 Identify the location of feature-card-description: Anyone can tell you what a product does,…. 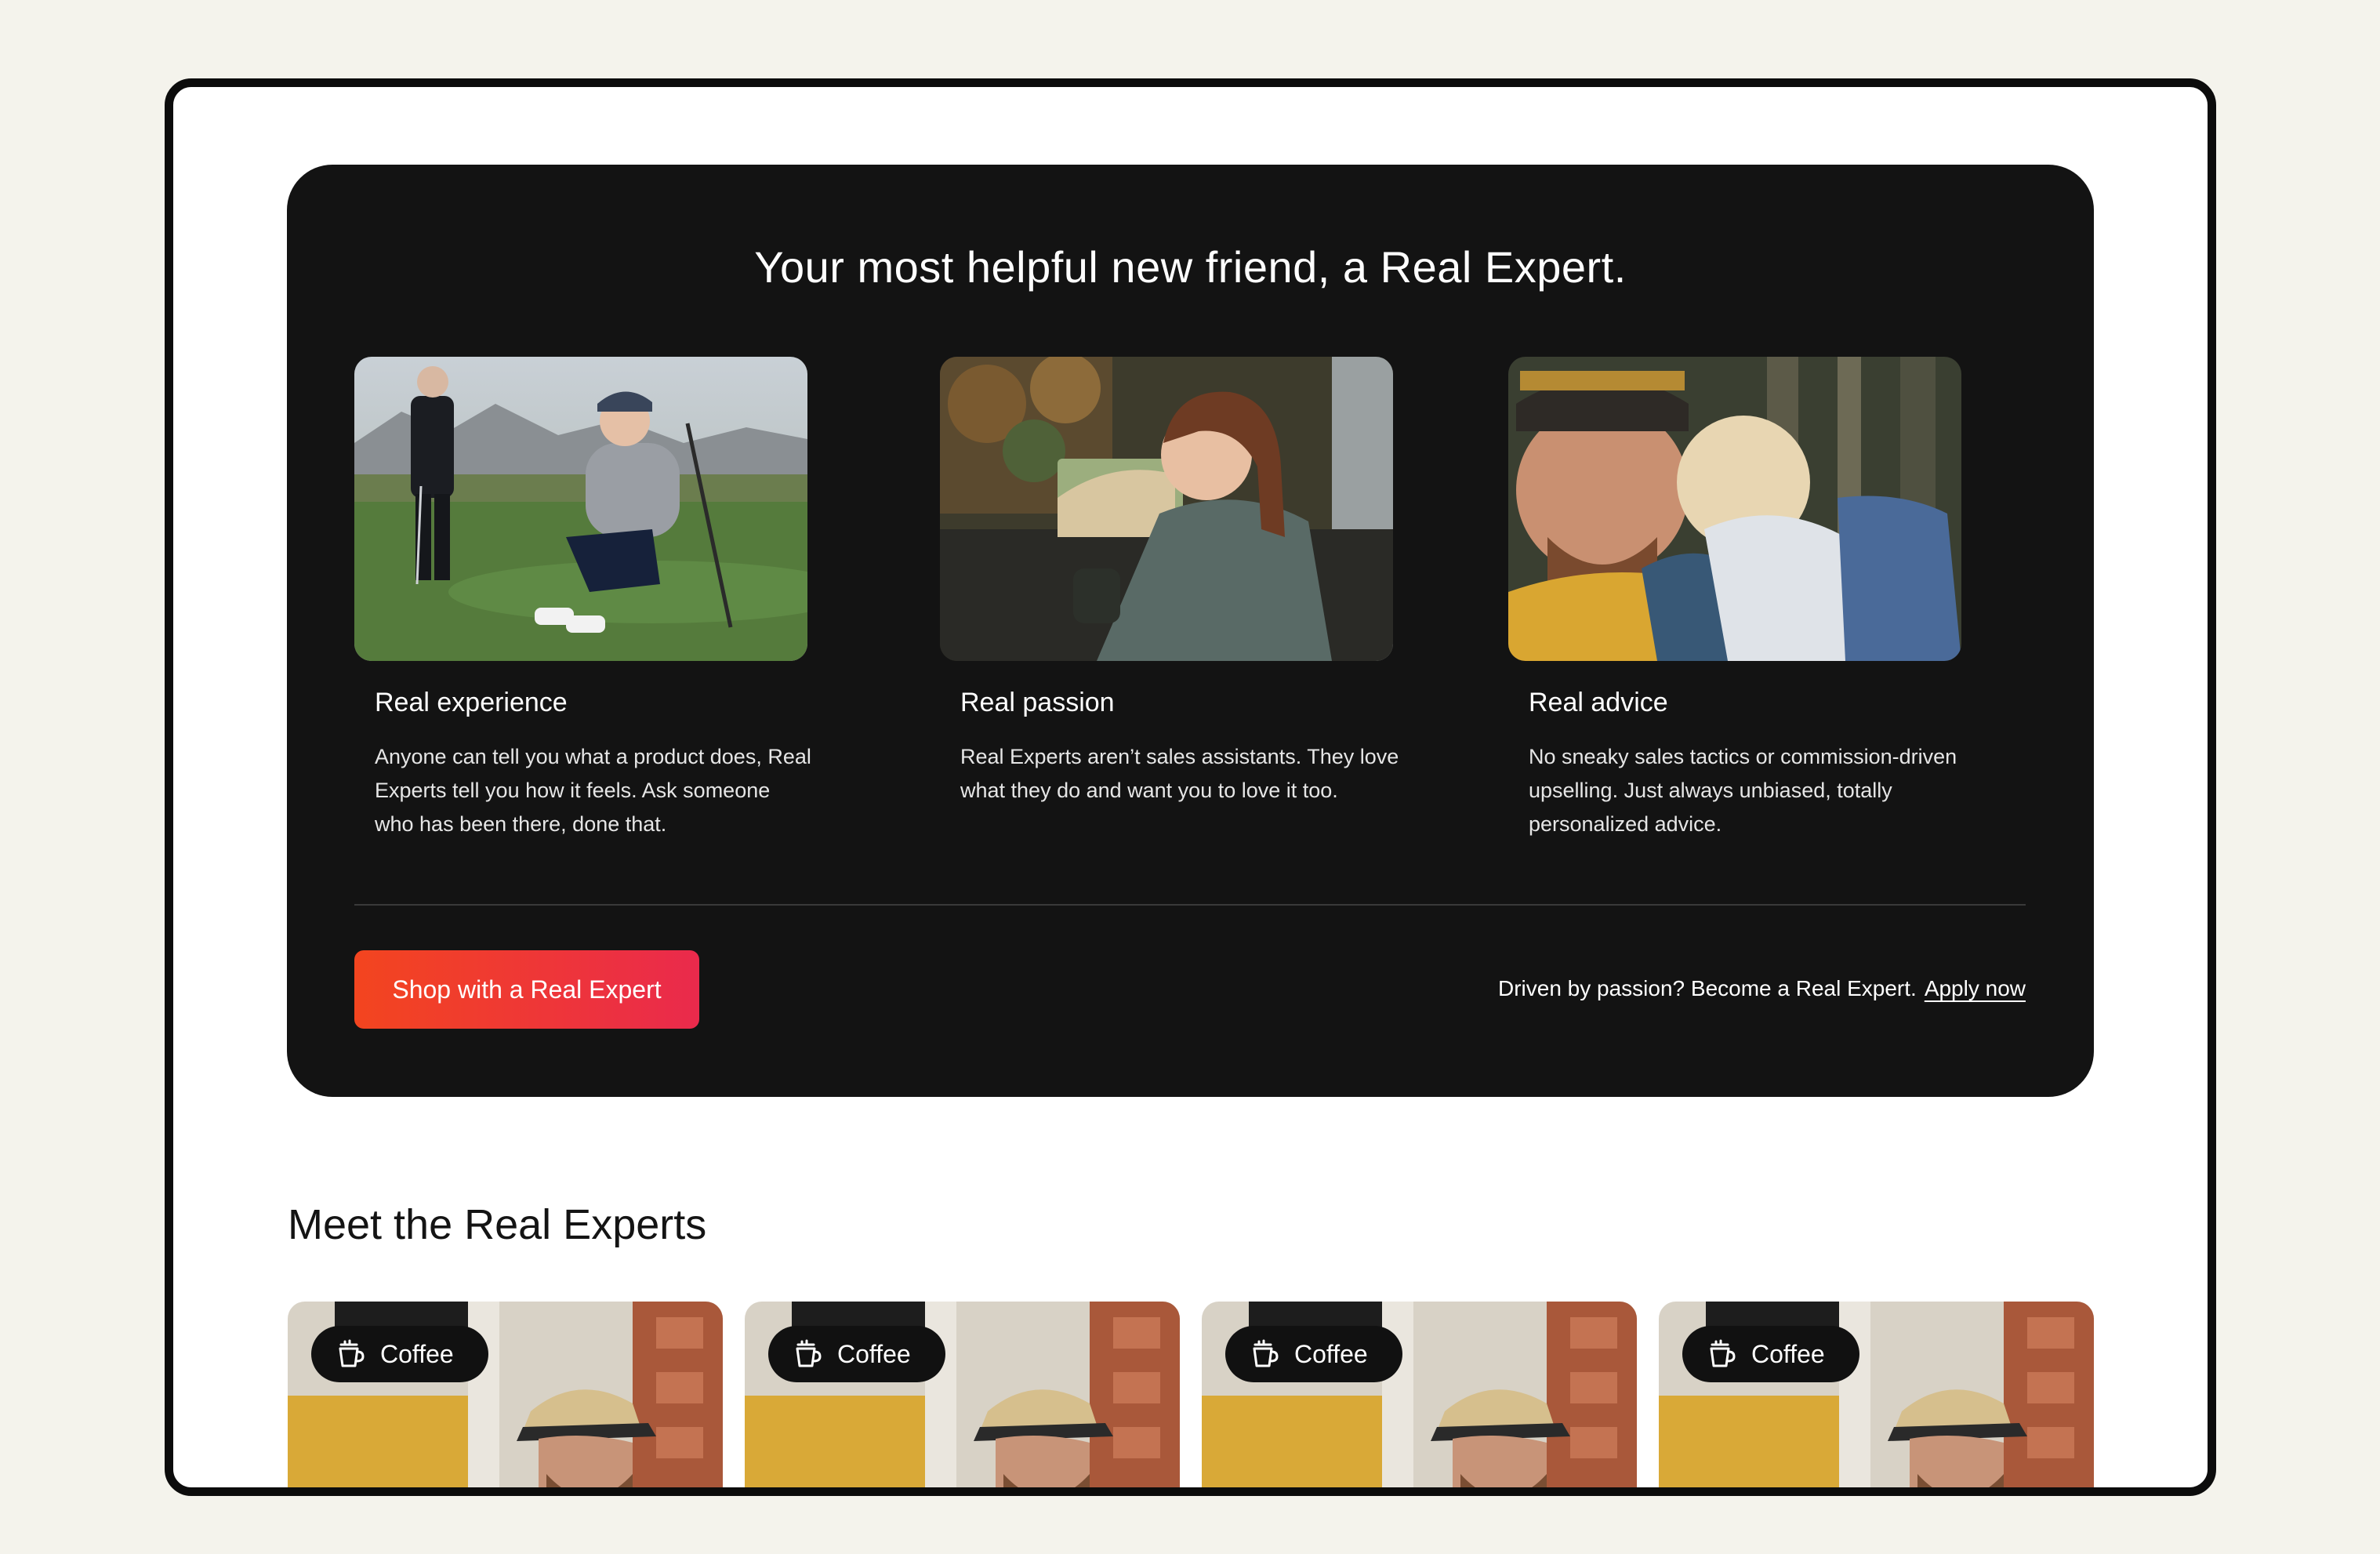
(593, 790).